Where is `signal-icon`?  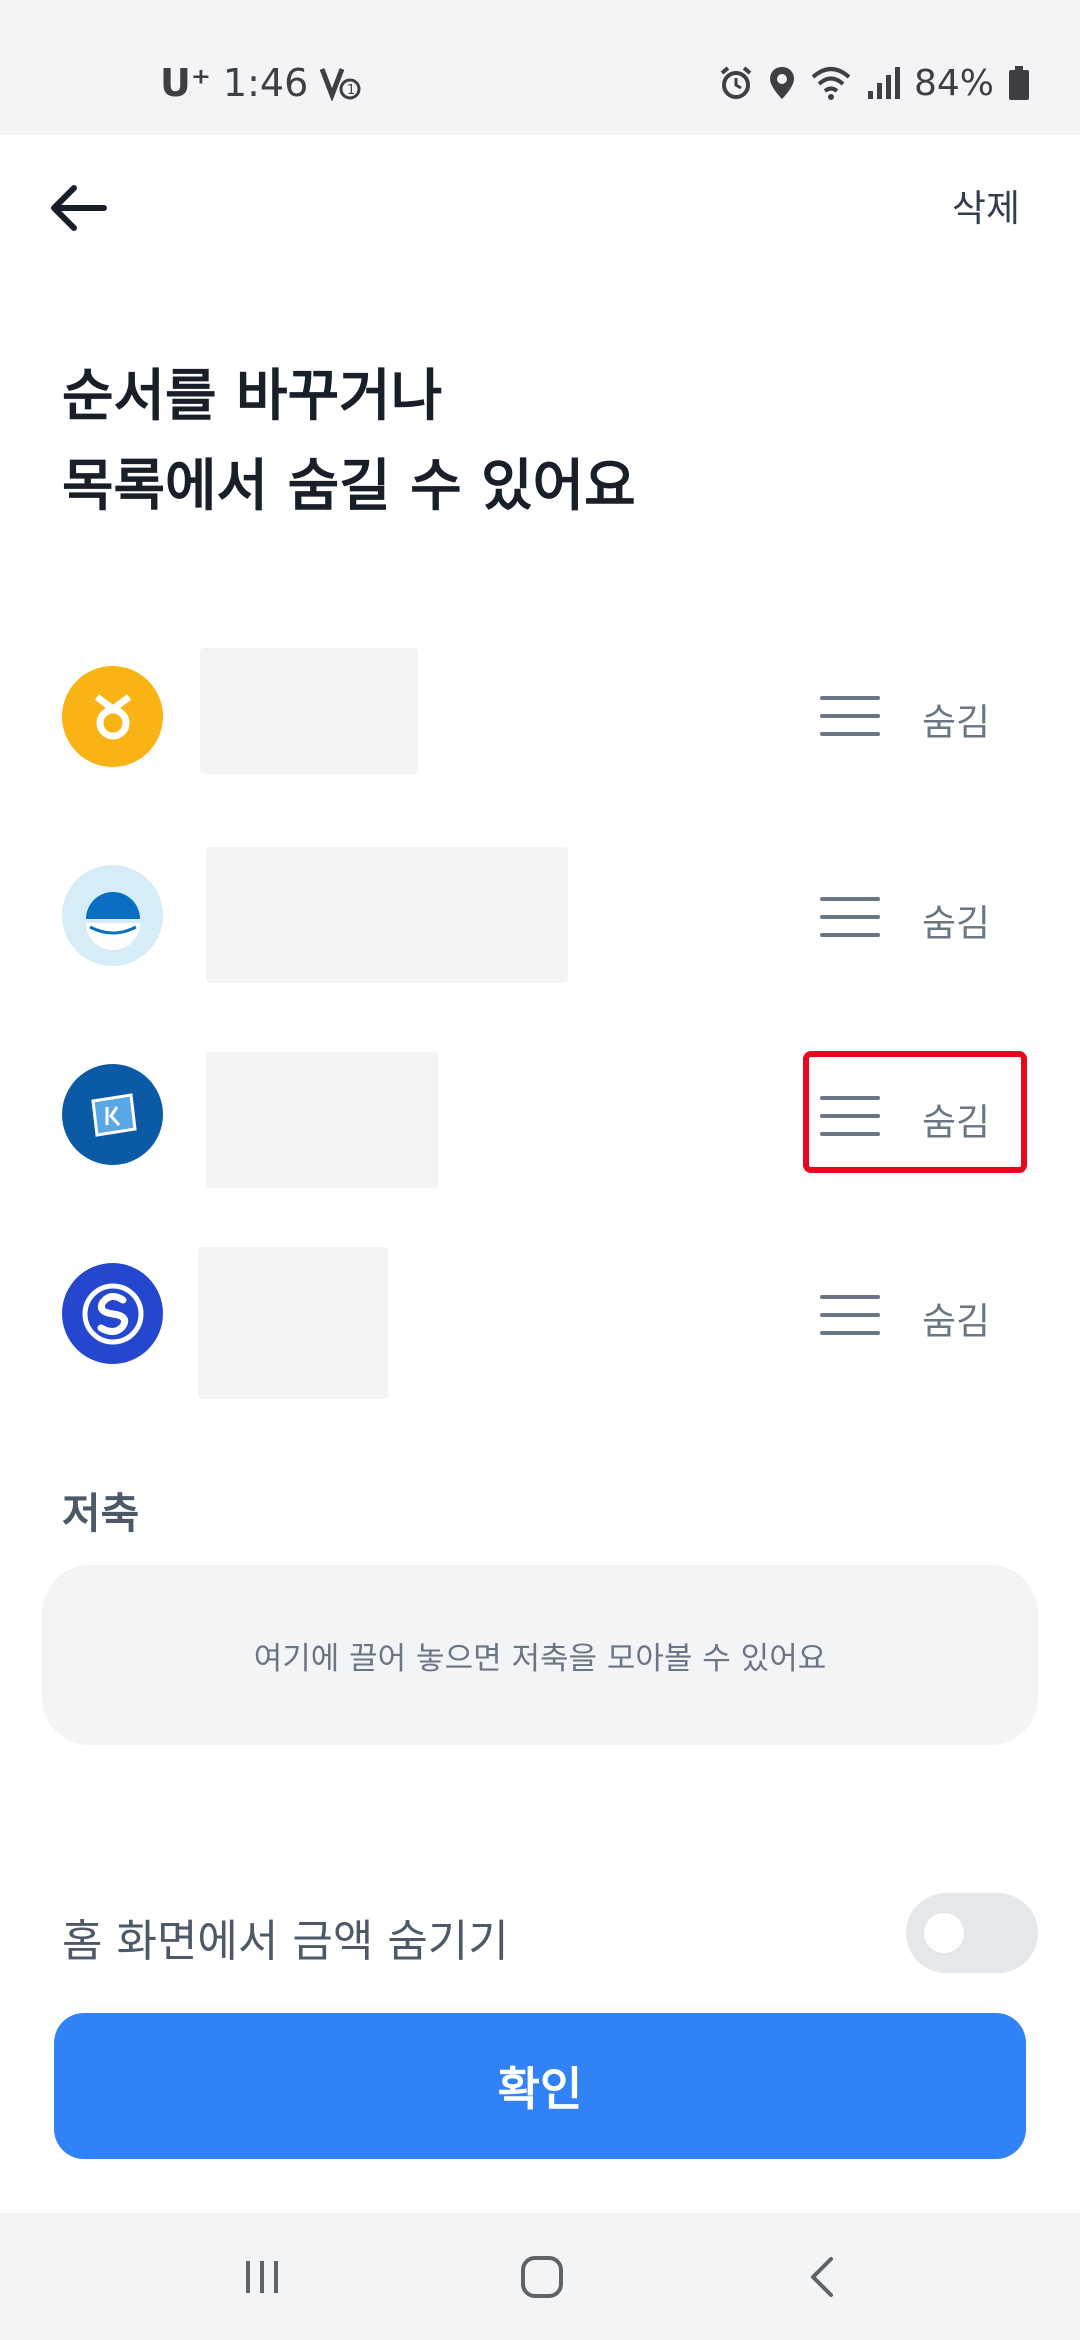
signal-icon is located at coordinates (883, 83).